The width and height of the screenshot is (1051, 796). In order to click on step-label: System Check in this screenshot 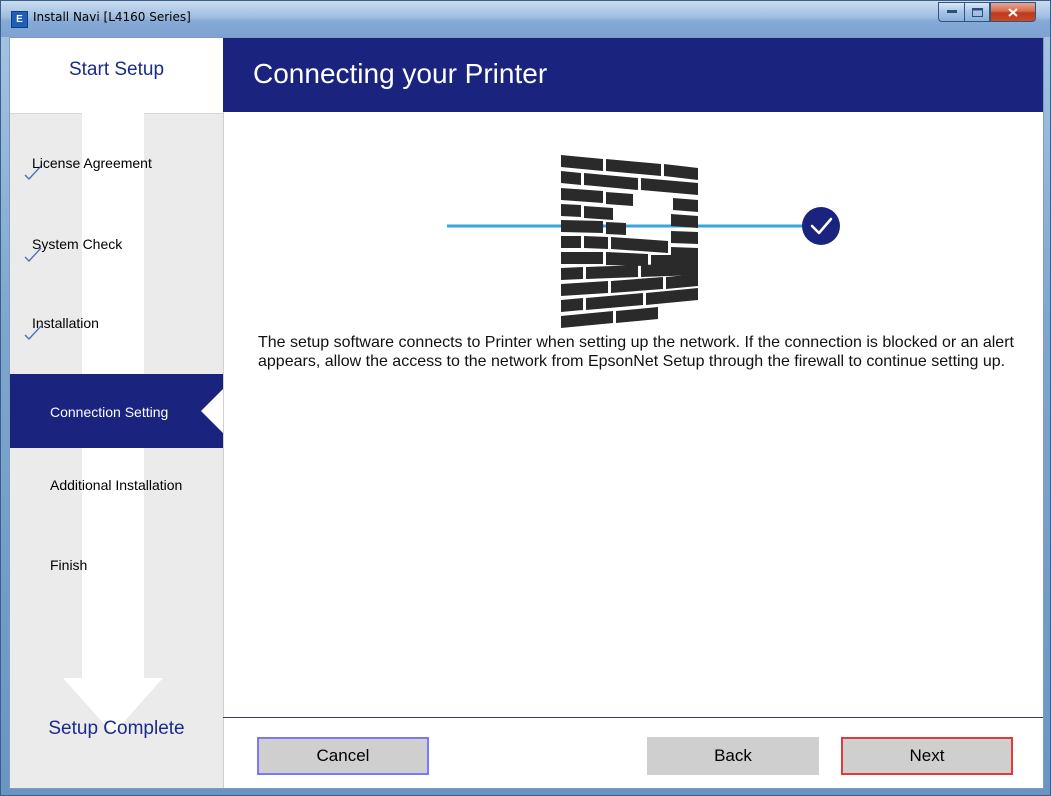, I will do `click(77, 244)`.